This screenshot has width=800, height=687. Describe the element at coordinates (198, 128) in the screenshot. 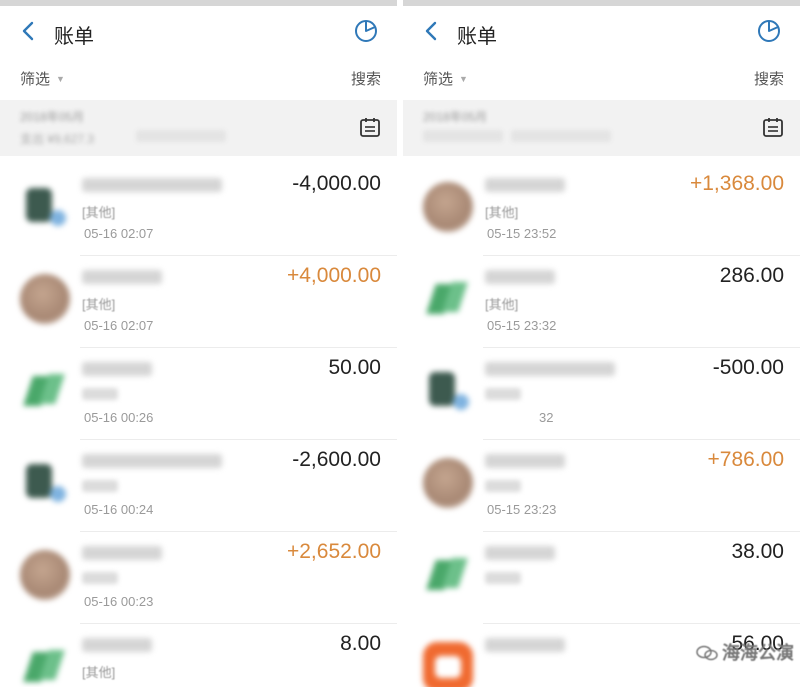

I see `month-summary: 2018年05月 支出 ¥9,627.3` at that location.